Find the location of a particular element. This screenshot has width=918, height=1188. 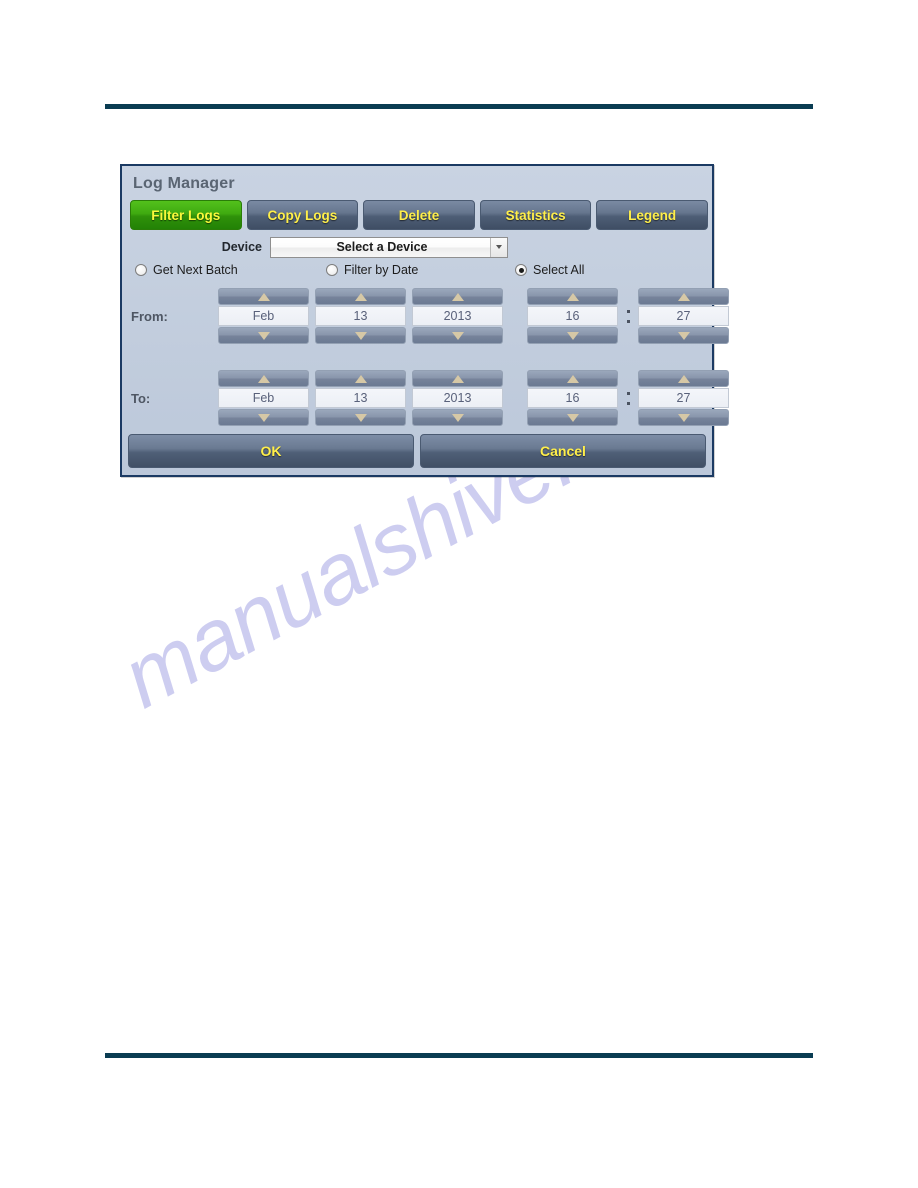

from-hour-spinner: 16 is located at coordinates (572, 316).